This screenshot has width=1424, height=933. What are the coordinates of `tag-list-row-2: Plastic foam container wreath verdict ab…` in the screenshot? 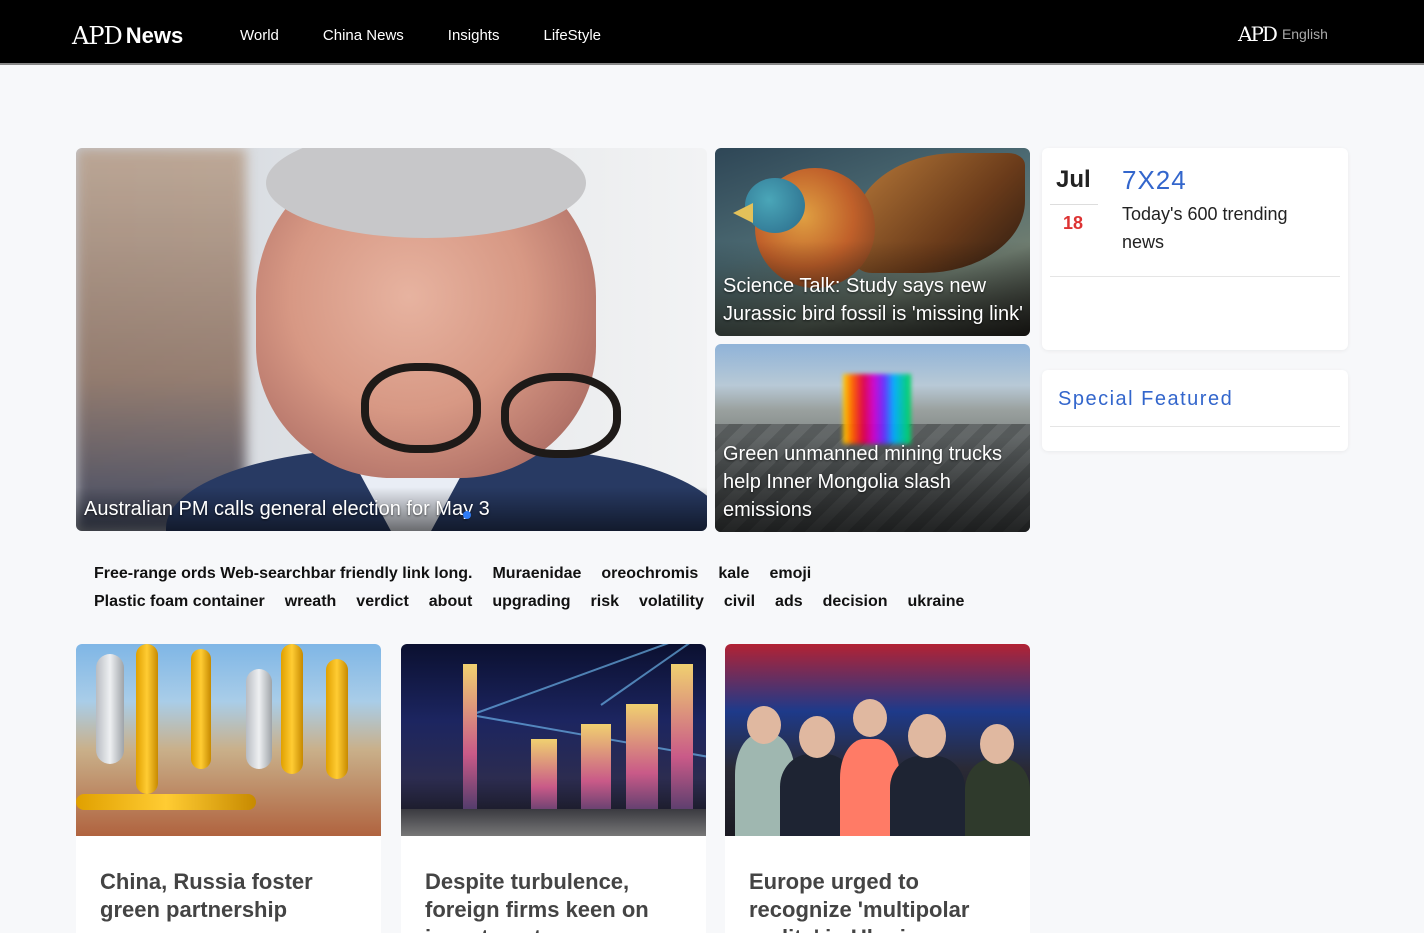 It's located at (539, 602).